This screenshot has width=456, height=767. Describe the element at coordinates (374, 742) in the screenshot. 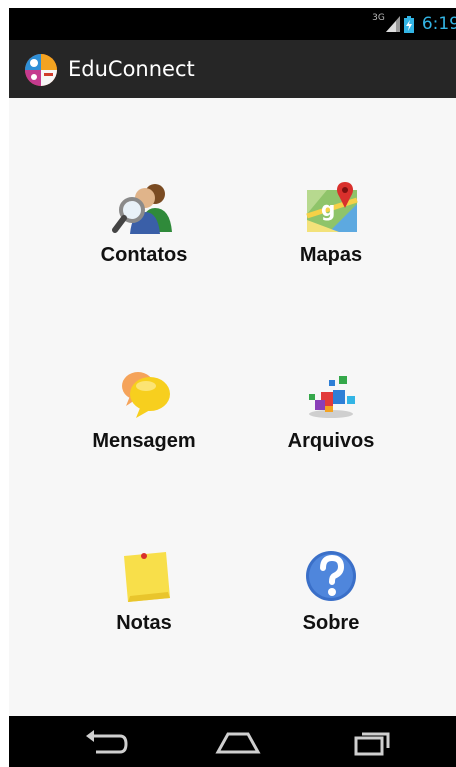

I see `recent-apps-icon` at that location.